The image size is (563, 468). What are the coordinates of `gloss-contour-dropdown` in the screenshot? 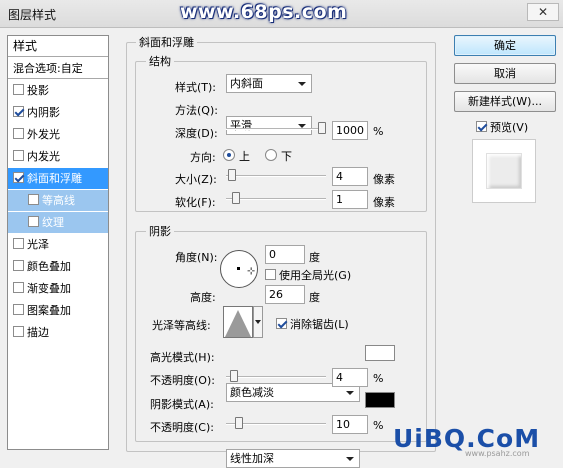 It's located at (258, 322).